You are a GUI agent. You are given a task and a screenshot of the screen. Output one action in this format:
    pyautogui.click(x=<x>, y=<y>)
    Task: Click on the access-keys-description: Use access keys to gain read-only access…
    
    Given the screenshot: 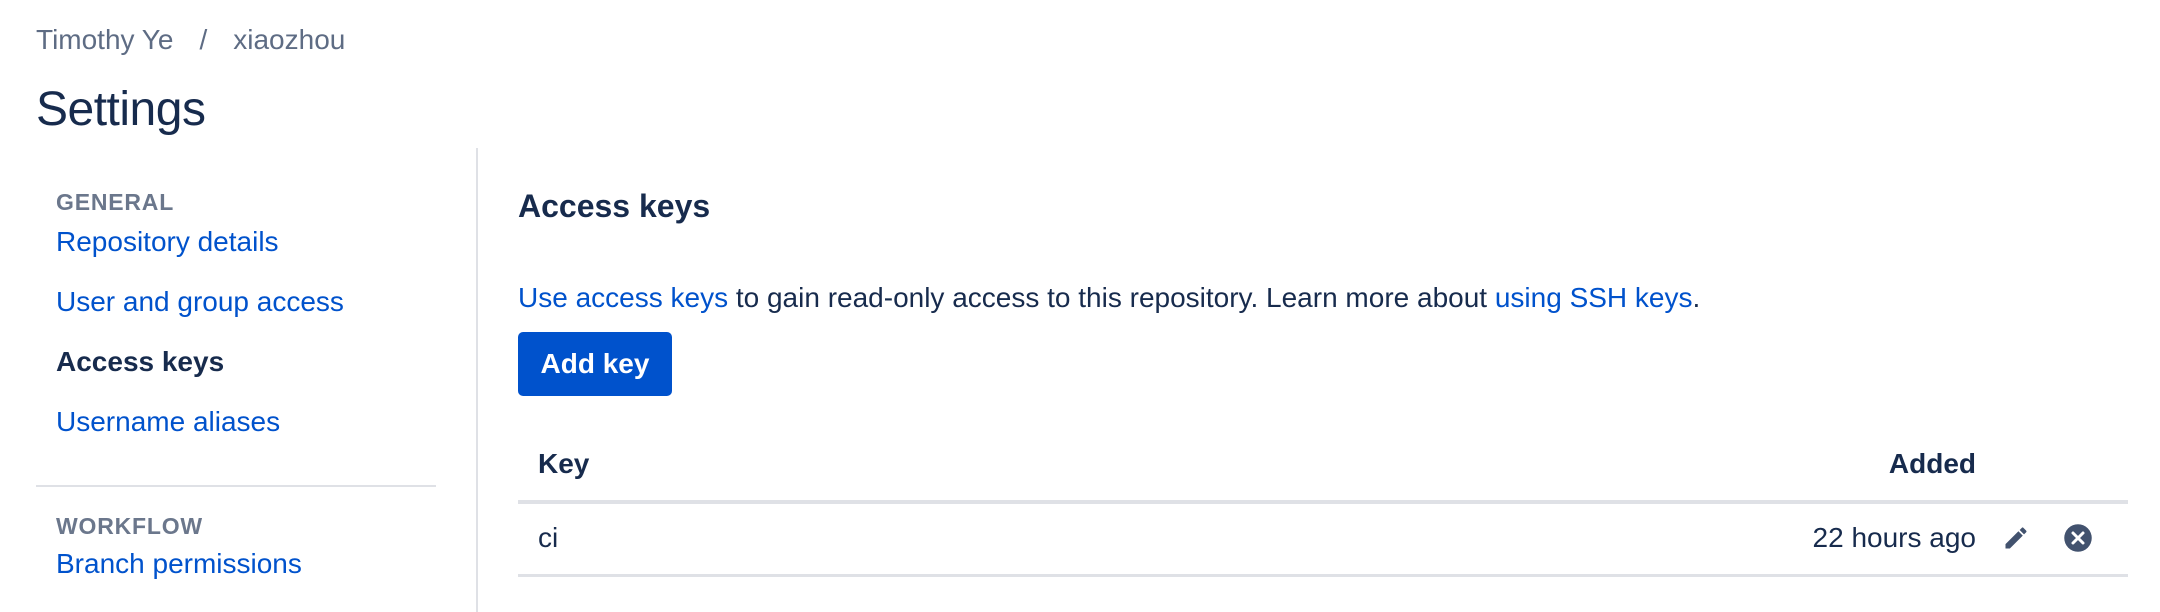 What is the action you would take?
    pyautogui.click(x=1109, y=298)
    